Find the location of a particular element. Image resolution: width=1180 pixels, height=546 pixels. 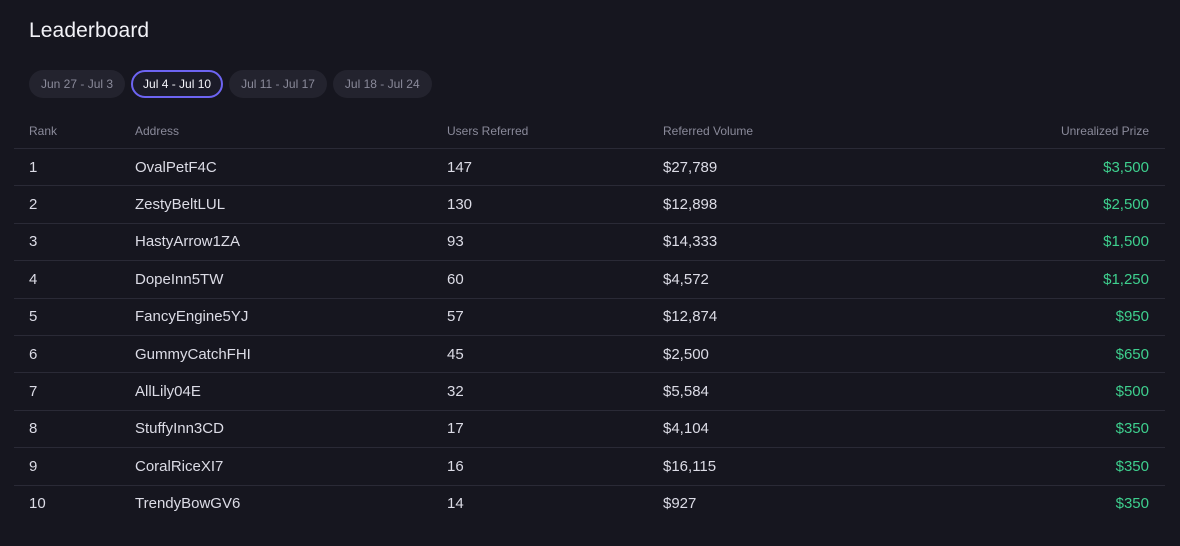

referred-volume-cell: $12,898 is located at coordinates (690, 205).